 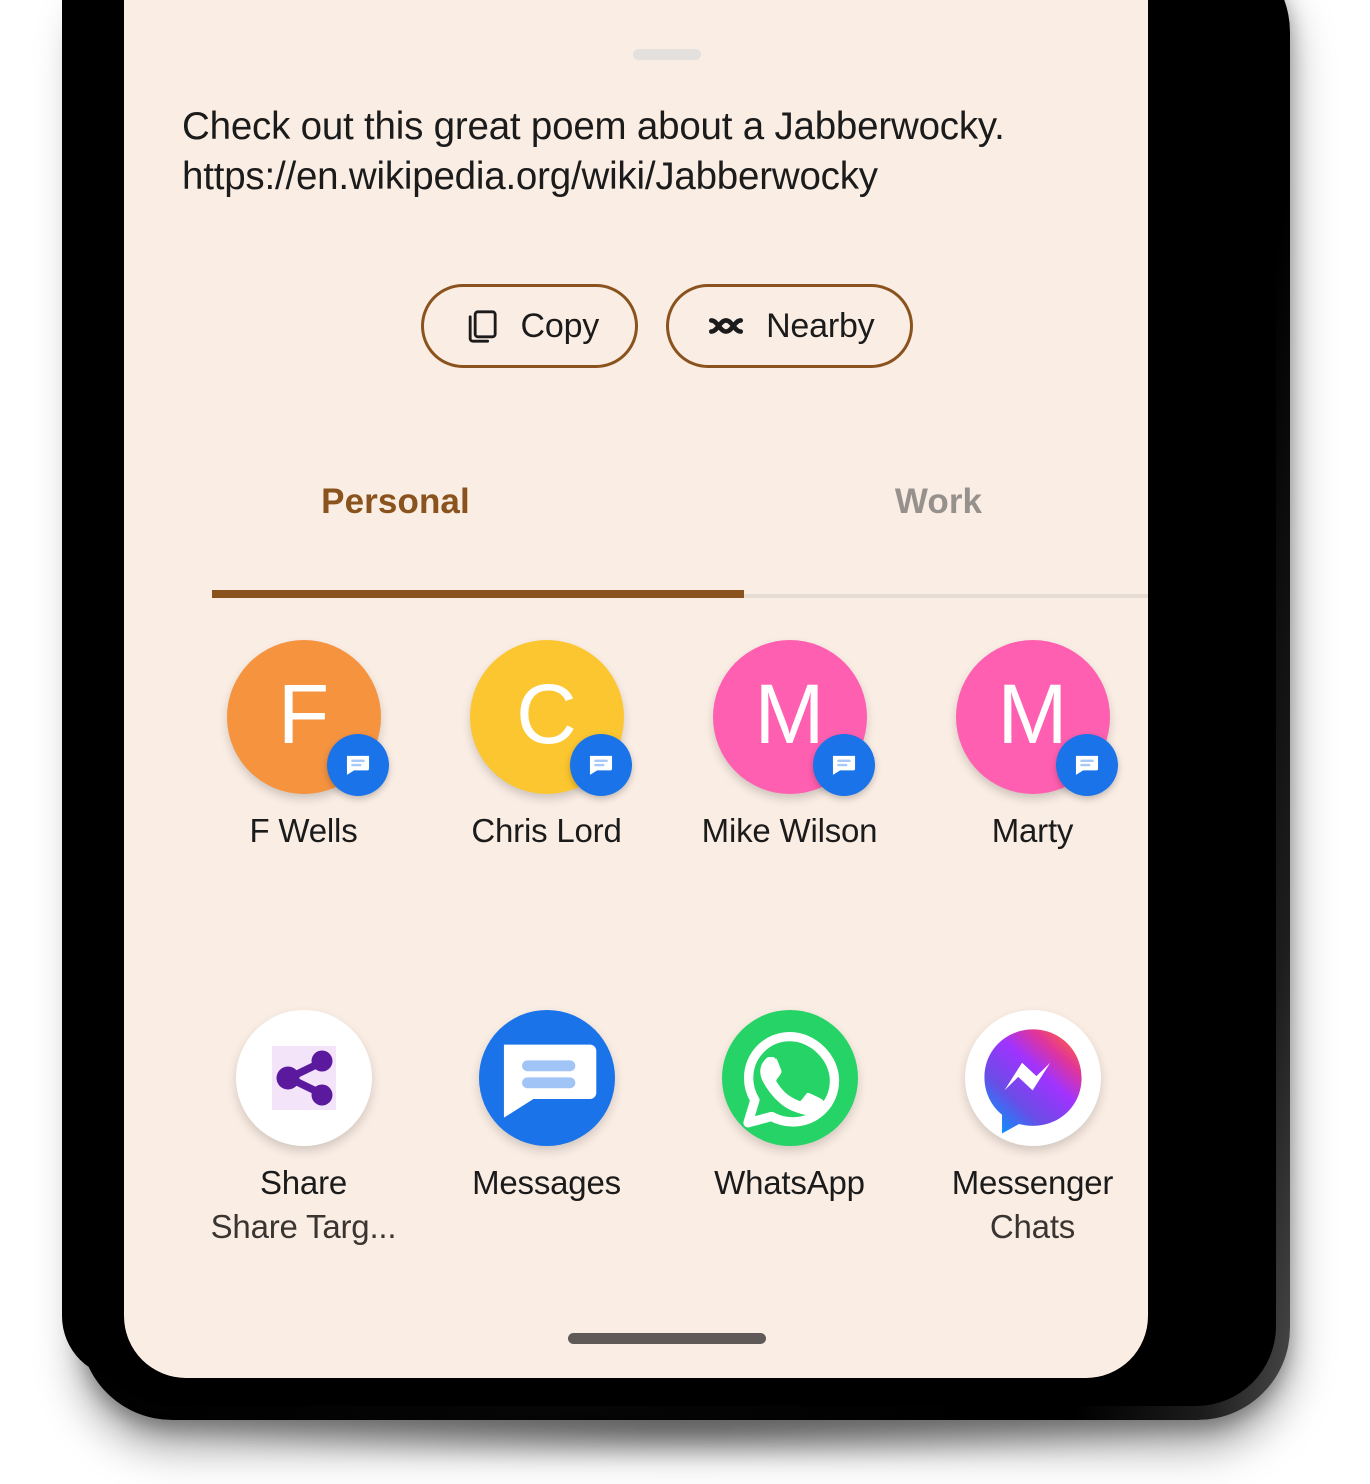 What do you see at coordinates (546, 714) in the screenshot?
I see `avatar-initial: C` at bounding box center [546, 714].